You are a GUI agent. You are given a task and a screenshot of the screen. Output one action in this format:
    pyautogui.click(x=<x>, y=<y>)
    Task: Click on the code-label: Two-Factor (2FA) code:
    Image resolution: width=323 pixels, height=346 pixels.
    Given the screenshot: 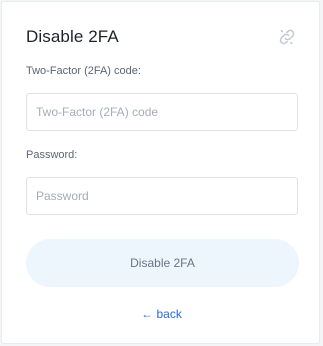 What is the action you would take?
    pyautogui.click(x=83, y=71)
    